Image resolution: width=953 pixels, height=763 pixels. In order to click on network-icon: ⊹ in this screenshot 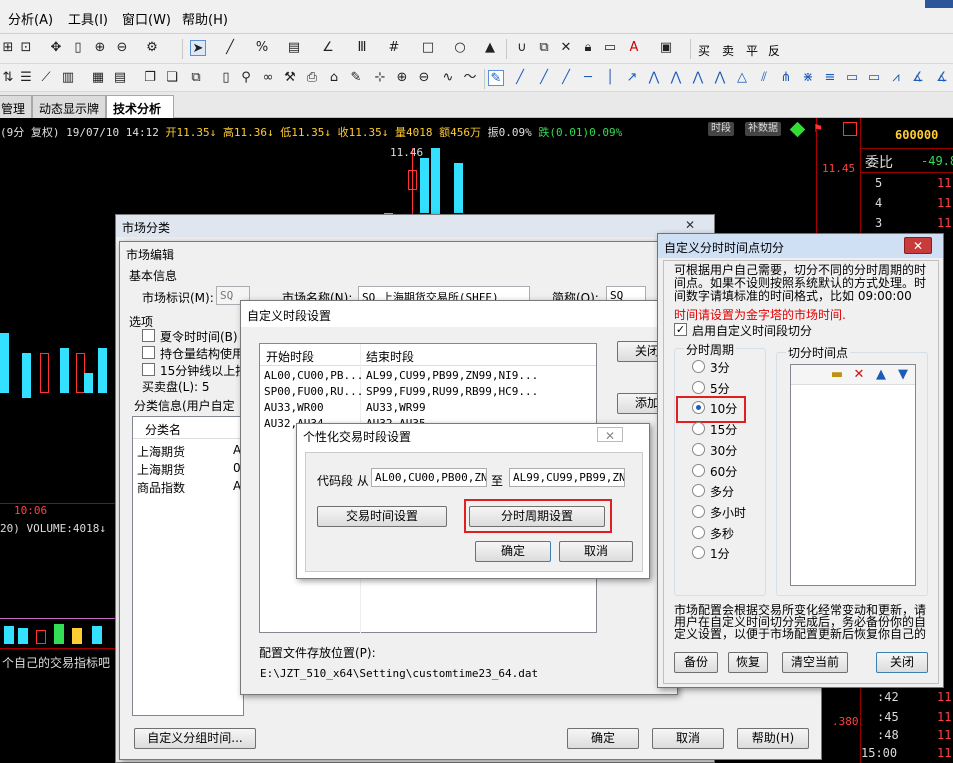, I will do `click(380, 78)`.